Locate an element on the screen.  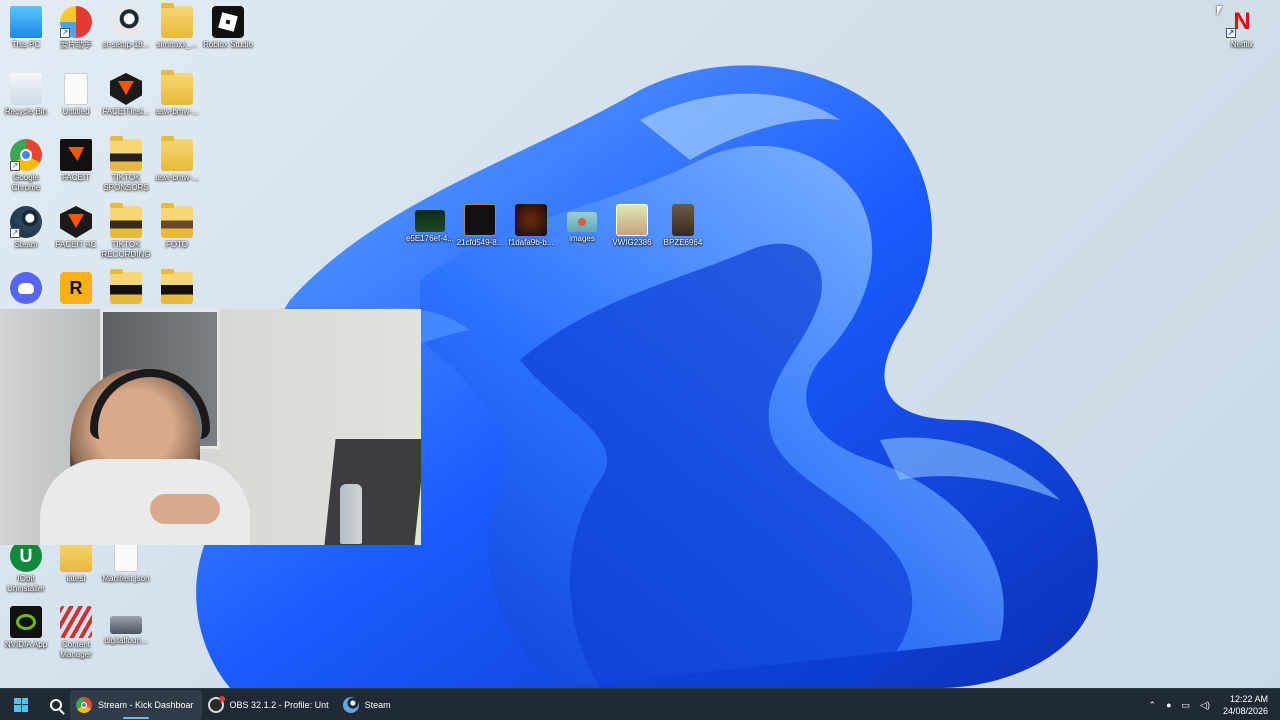
taskbar-app-label: OBS 32.1.2 - Profile: Unt is located at coordinates (279, 704).